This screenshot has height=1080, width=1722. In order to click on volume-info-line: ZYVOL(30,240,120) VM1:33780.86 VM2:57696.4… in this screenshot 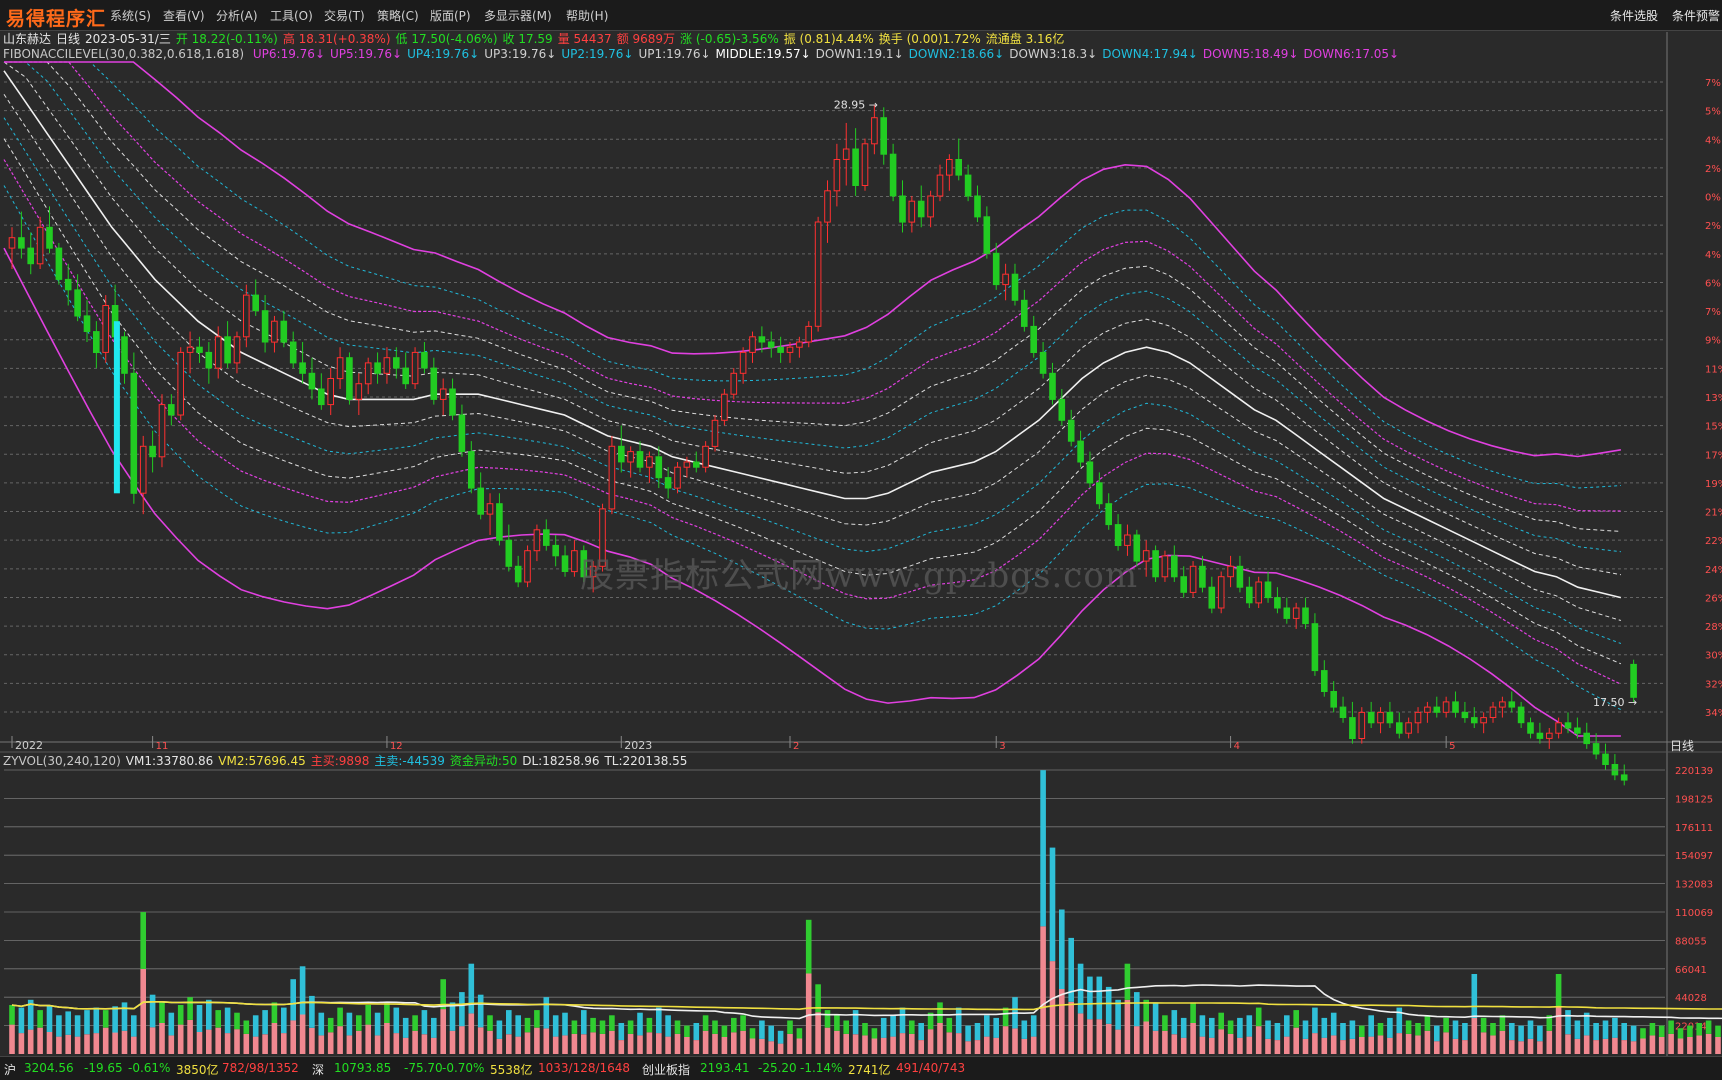, I will do `click(347, 761)`.